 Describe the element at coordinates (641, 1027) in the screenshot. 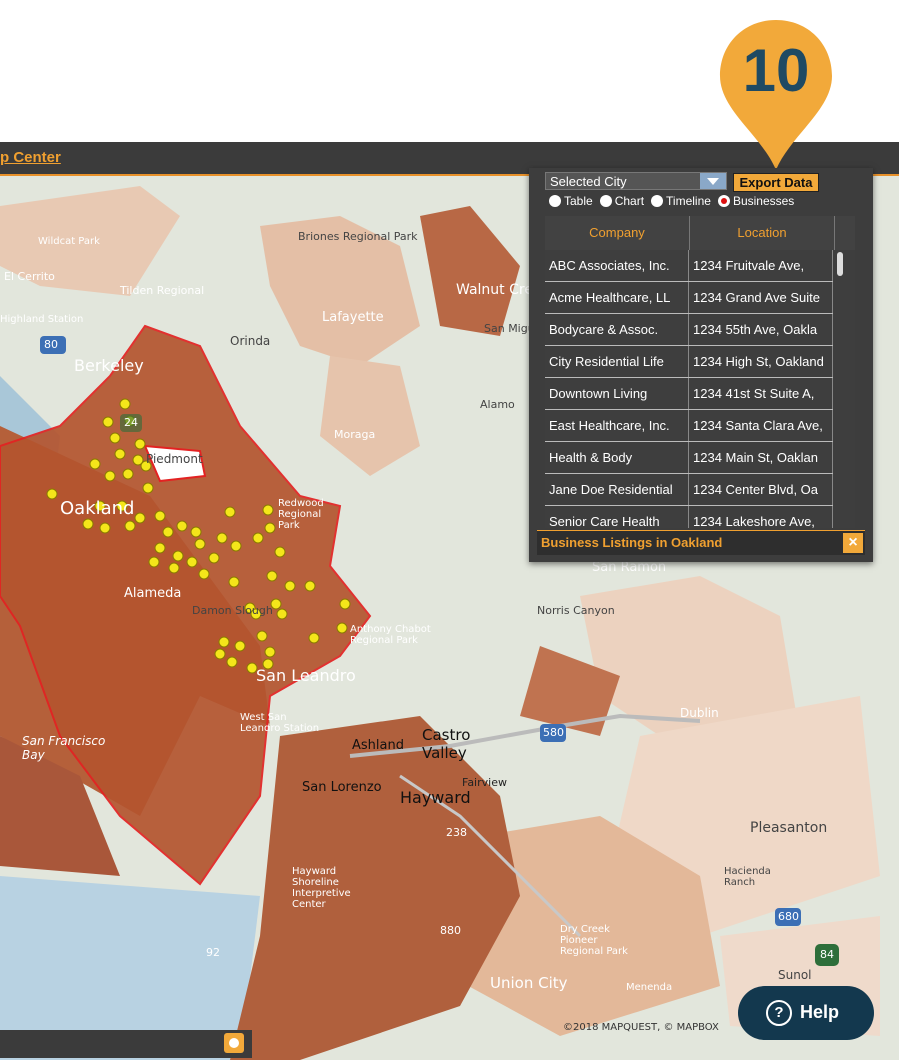

I see `map-copyright: ©2018 MAPQUEST, © MAPBOX` at that location.